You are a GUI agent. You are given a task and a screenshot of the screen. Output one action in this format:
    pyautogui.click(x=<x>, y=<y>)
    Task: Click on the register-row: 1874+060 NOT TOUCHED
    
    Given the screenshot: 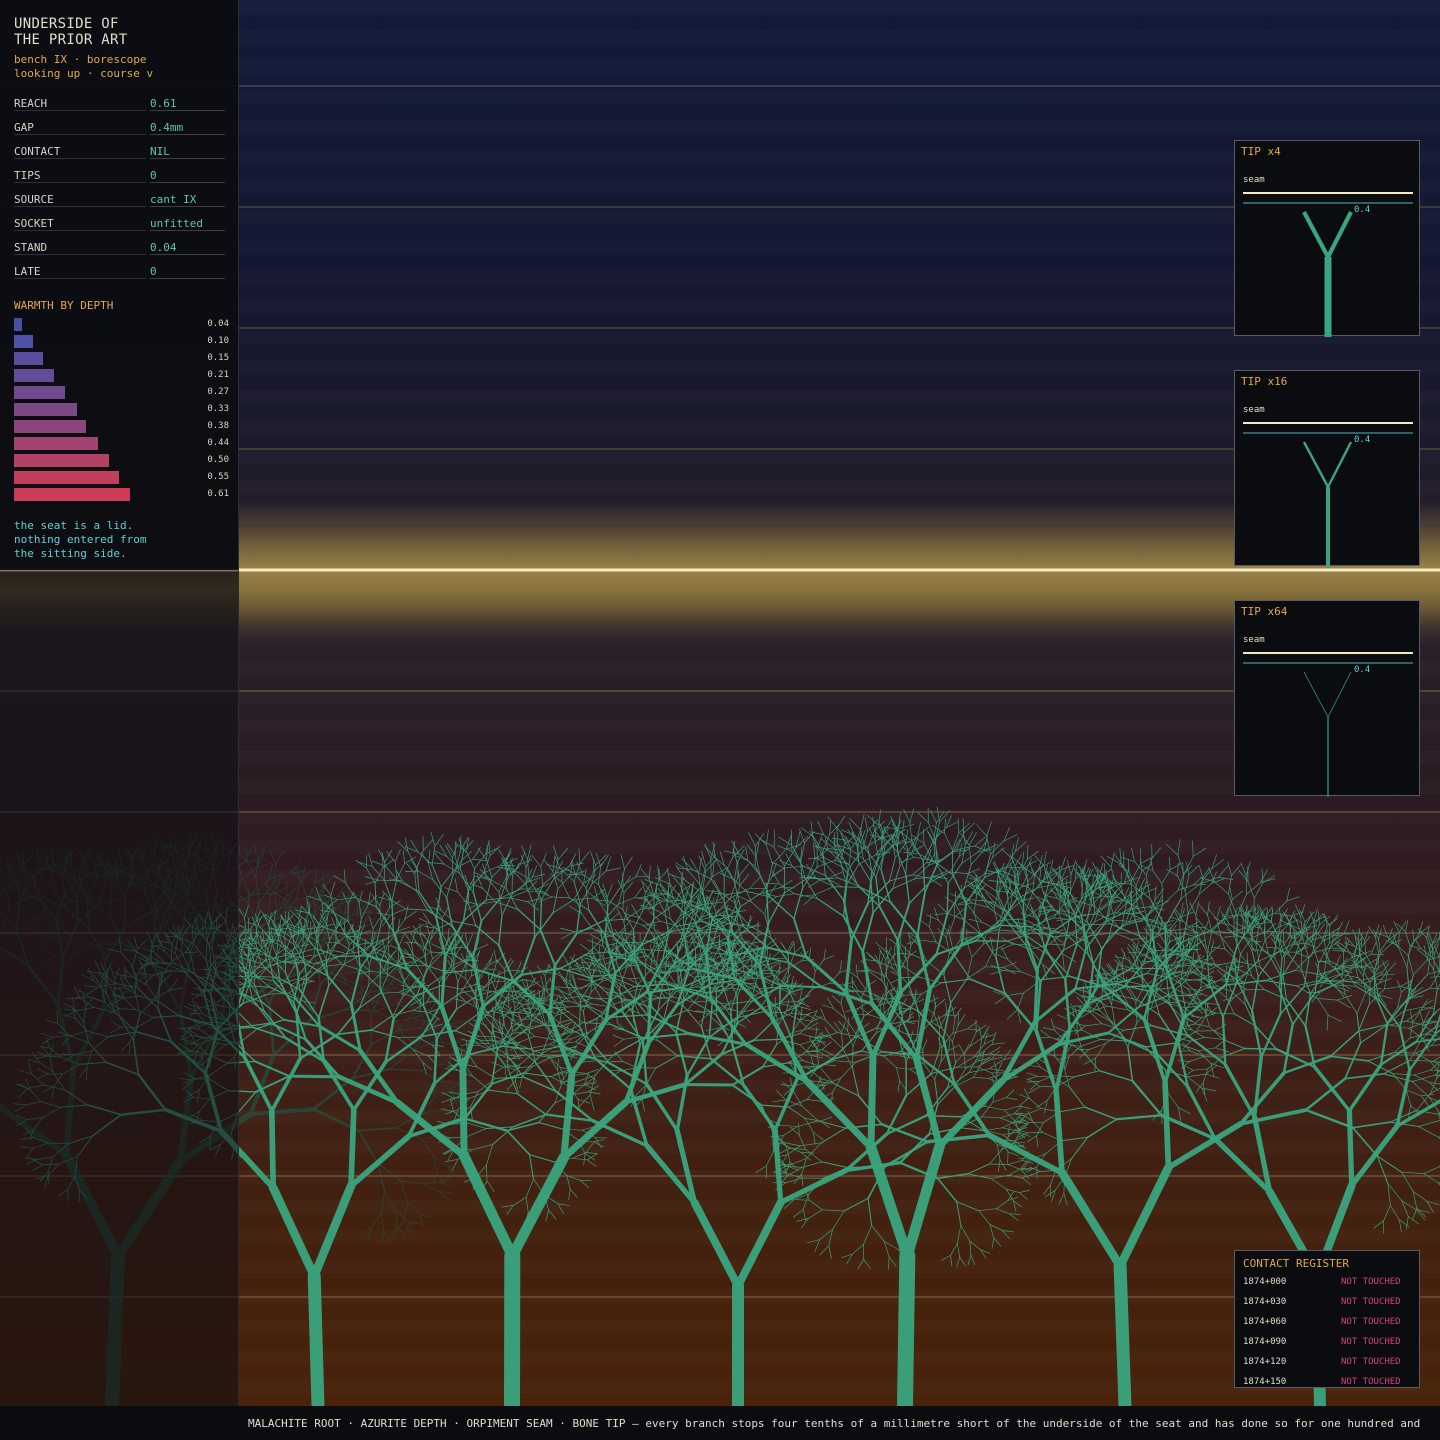 What is the action you would take?
    pyautogui.click(x=1328, y=1324)
    